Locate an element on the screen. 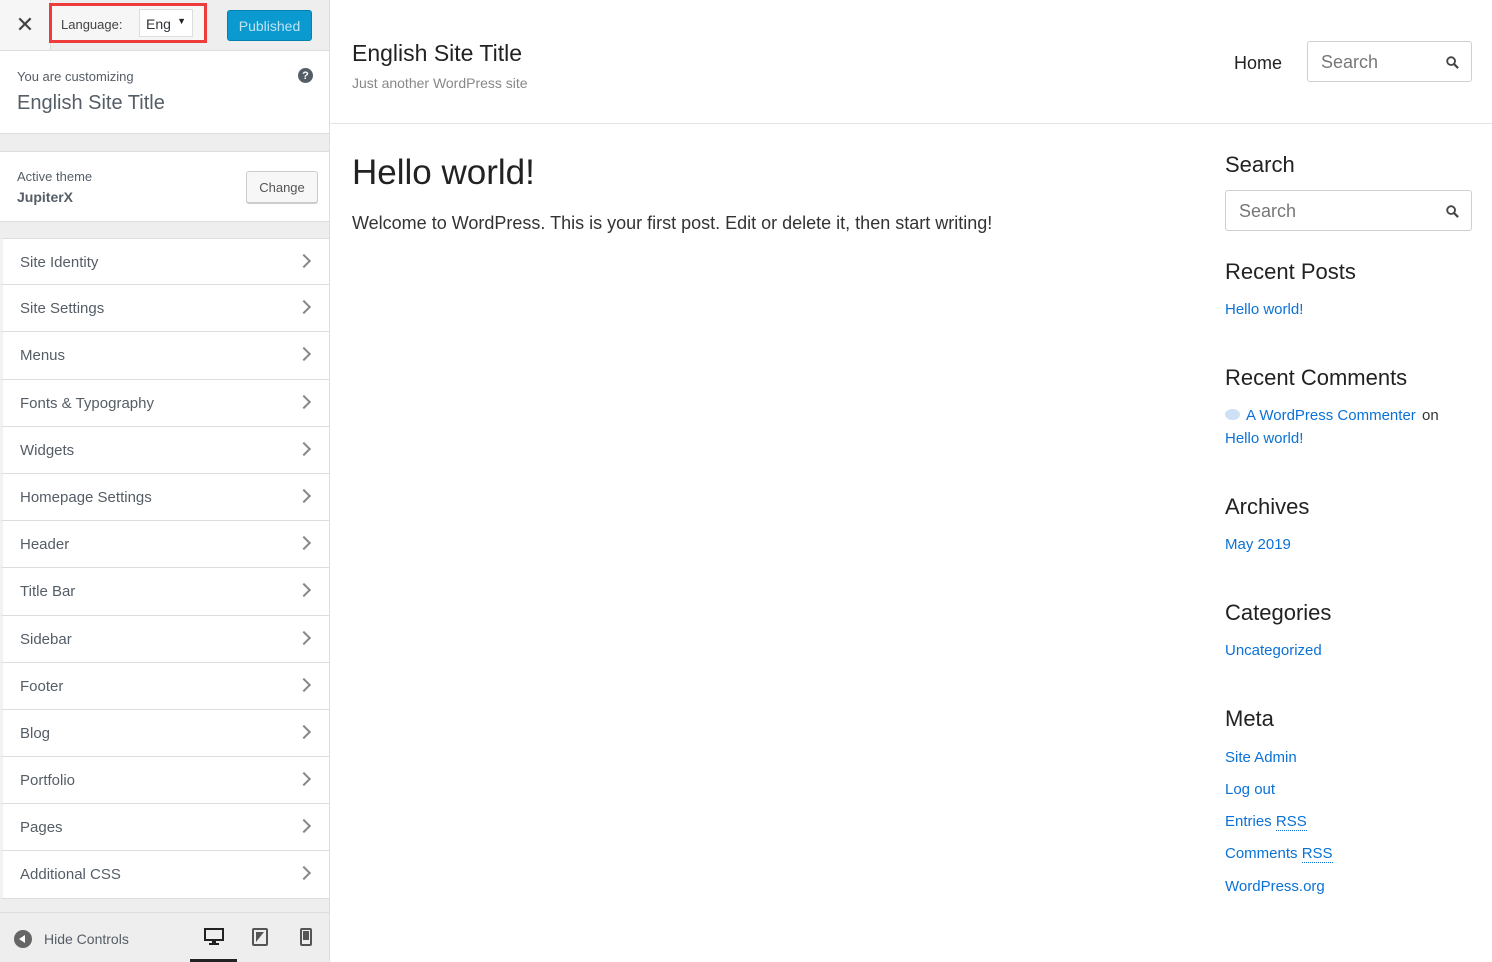 The height and width of the screenshot is (962, 1492). section-title-bar: Title Bar is located at coordinates (164, 592).